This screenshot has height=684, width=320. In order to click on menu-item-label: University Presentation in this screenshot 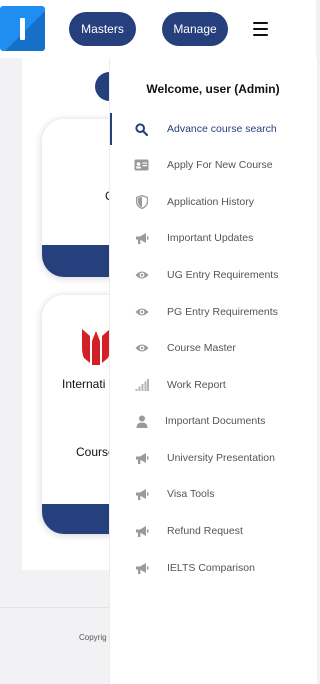, I will do `click(221, 458)`.